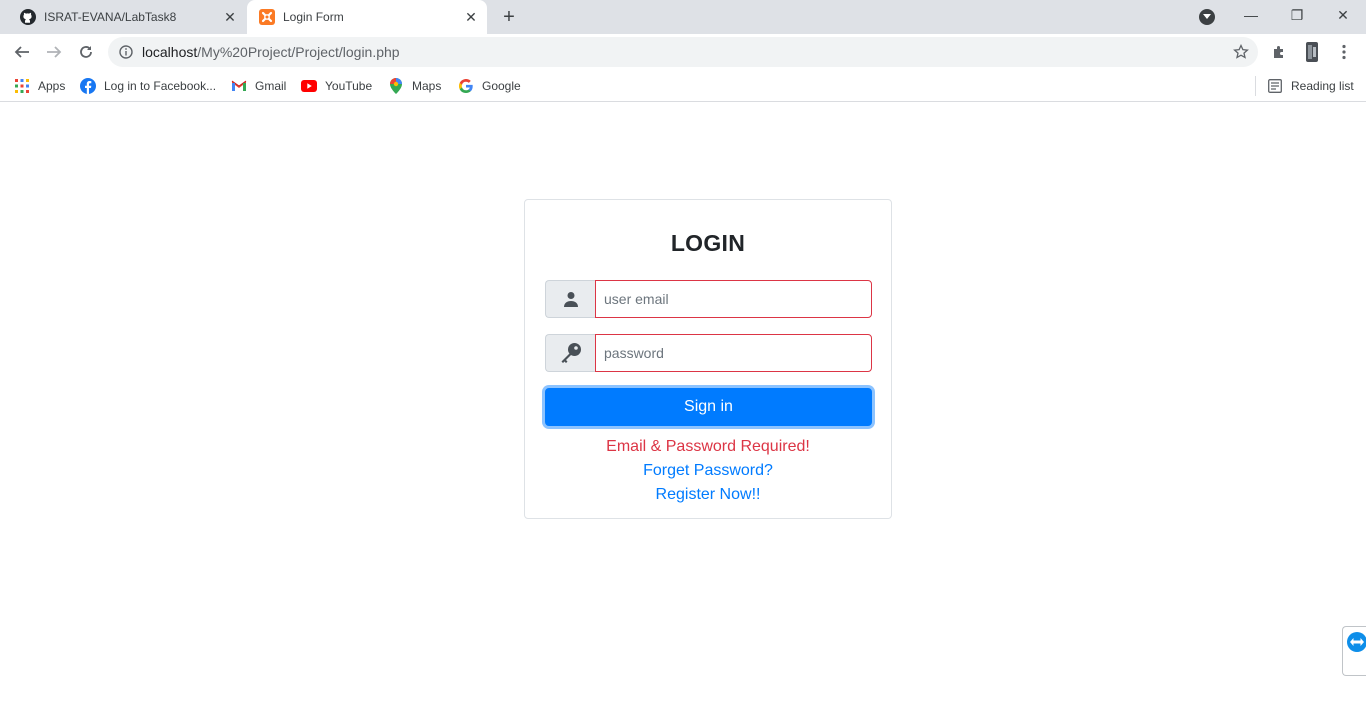 This screenshot has width=1366, height=728. Describe the element at coordinates (570, 299) in the screenshot. I see `user-icon` at that location.